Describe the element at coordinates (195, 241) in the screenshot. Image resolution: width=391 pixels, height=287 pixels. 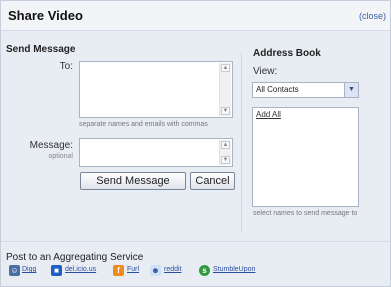
I see `section-divider` at that location.